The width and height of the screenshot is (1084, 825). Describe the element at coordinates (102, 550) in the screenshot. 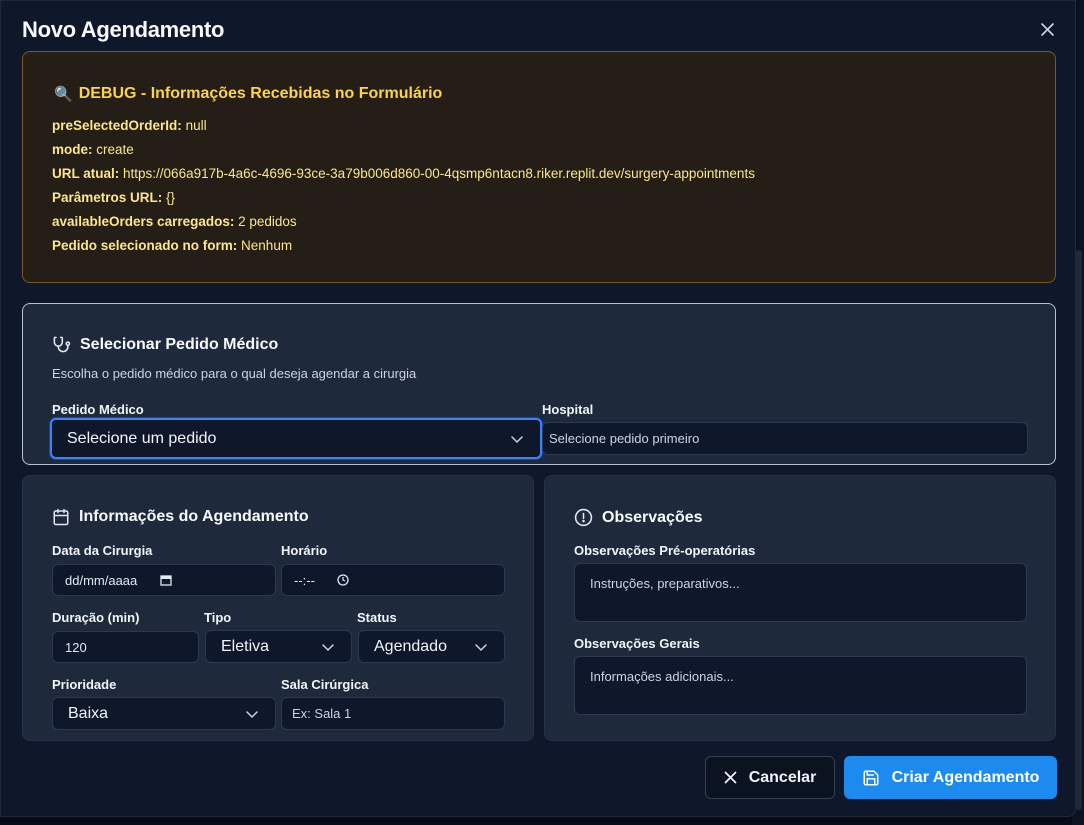

I see `date-label: Data da Cirurgia` at that location.